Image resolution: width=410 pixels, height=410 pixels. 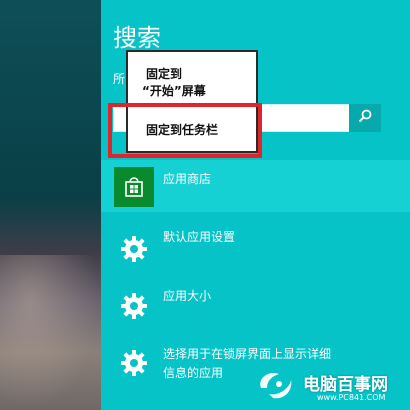 What do you see at coordinates (276, 385) in the screenshot?
I see `watermark-logo-icon` at bounding box center [276, 385].